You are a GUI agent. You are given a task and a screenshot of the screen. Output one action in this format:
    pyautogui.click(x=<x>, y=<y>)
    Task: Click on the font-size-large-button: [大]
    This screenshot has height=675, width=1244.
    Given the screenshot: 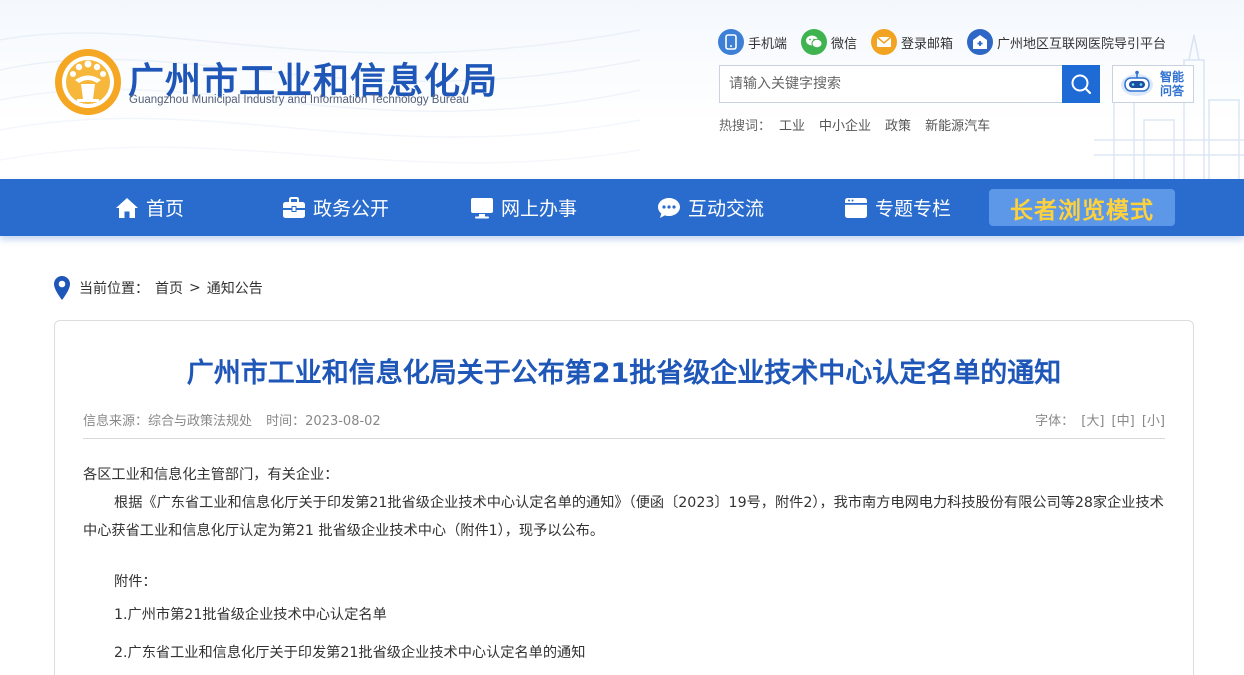 What is the action you would take?
    pyautogui.click(x=1092, y=421)
    